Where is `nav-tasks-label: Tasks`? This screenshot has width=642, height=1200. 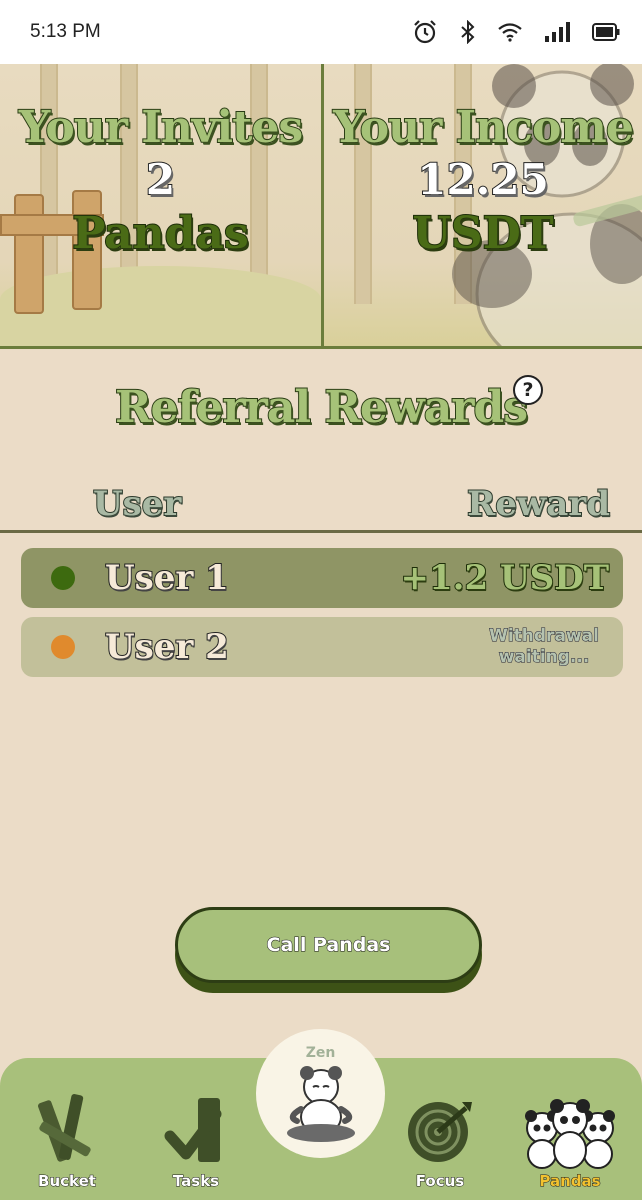
nav-tasks-label: Tasks is located at coordinates (196, 1181).